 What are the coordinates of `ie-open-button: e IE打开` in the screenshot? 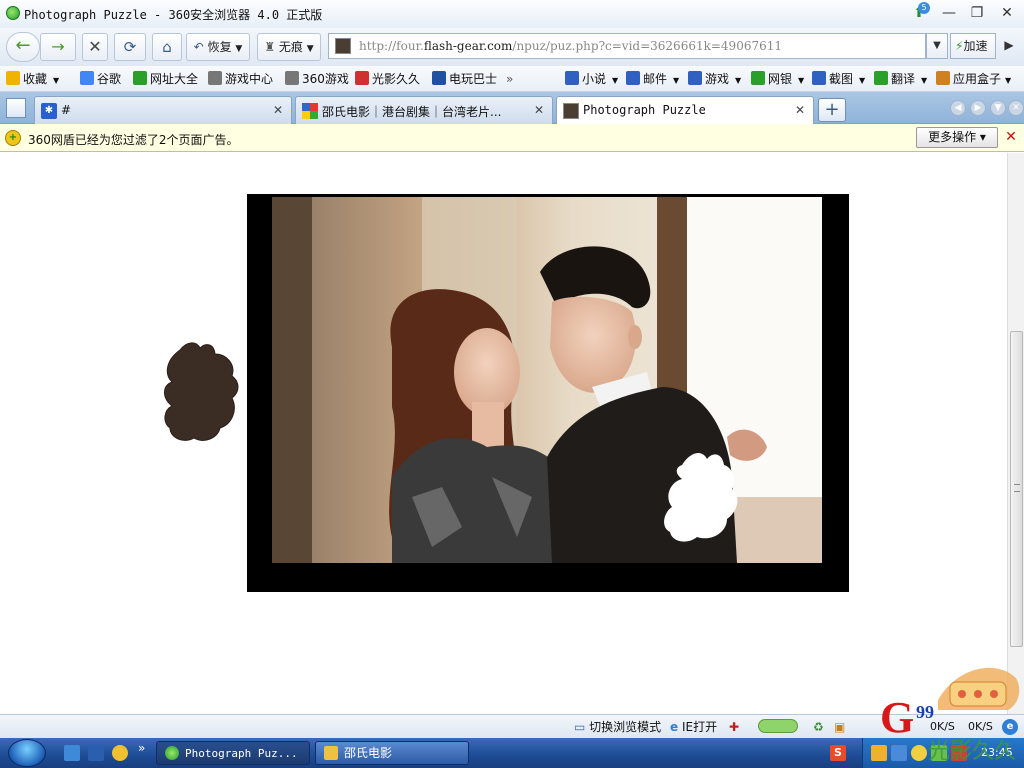 It's located at (693, 727).